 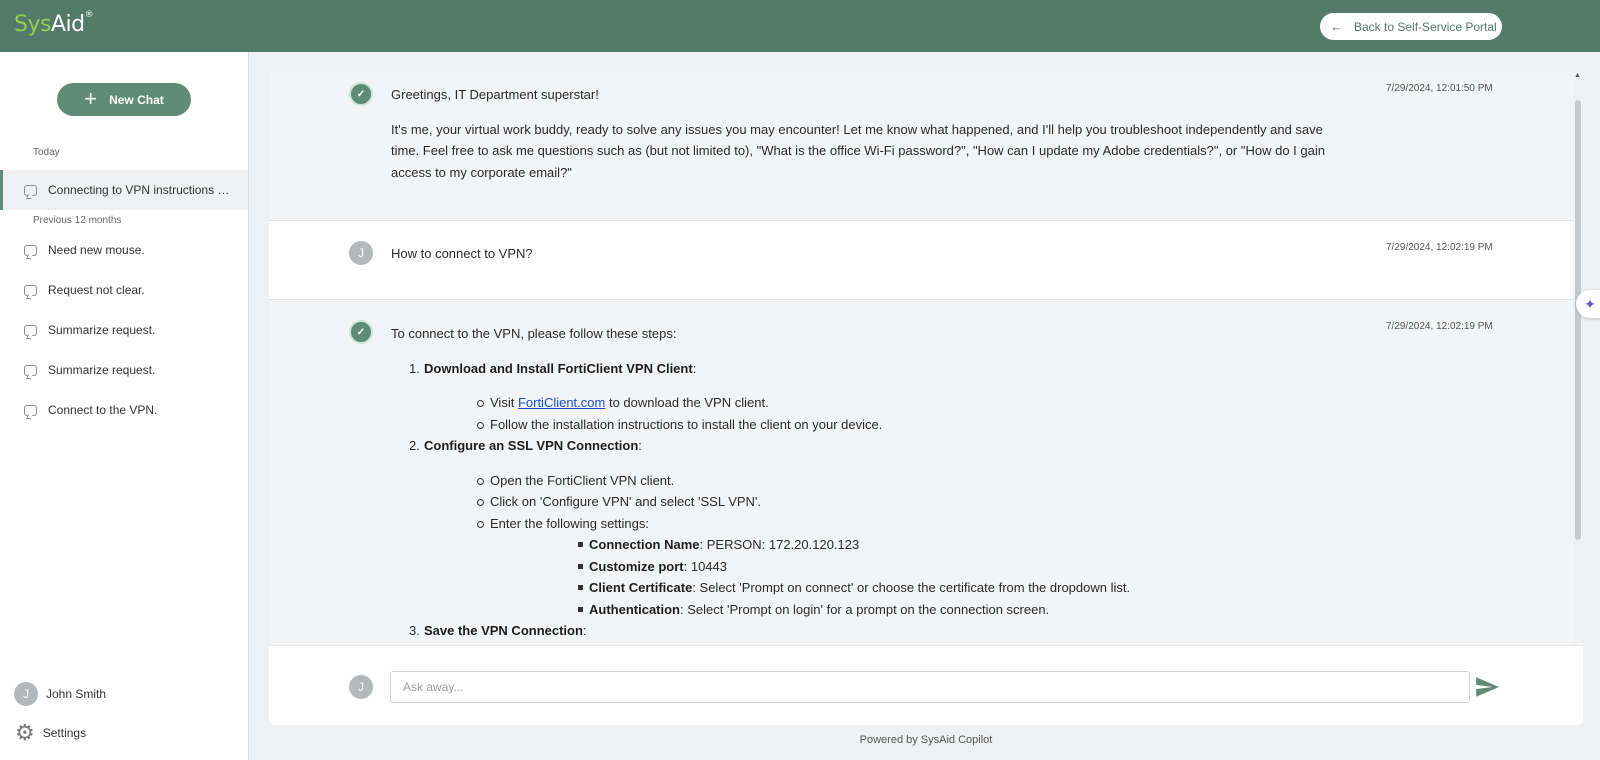 What do you see at coordinates (1577, 75) in the screenshot?
I see `scroll-up-arrow-icon: ▲` at bounding box center [1577, 75].